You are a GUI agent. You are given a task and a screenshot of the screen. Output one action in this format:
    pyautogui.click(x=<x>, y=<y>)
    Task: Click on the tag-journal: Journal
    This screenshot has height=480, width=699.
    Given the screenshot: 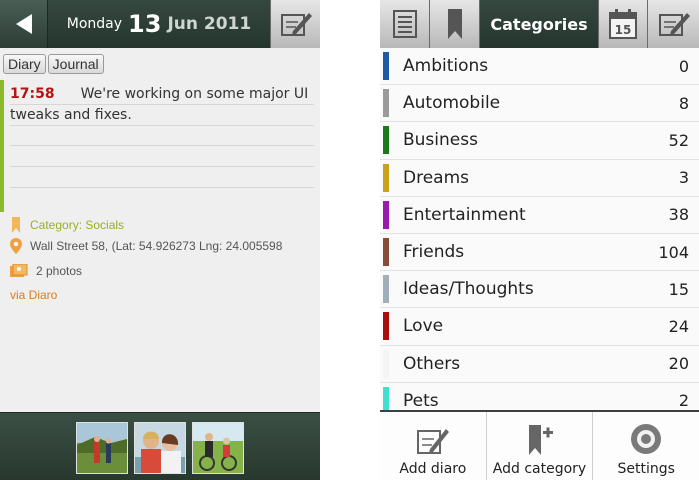 What is the action you would take?
    pyautogui.click(x=75, y=64)
    